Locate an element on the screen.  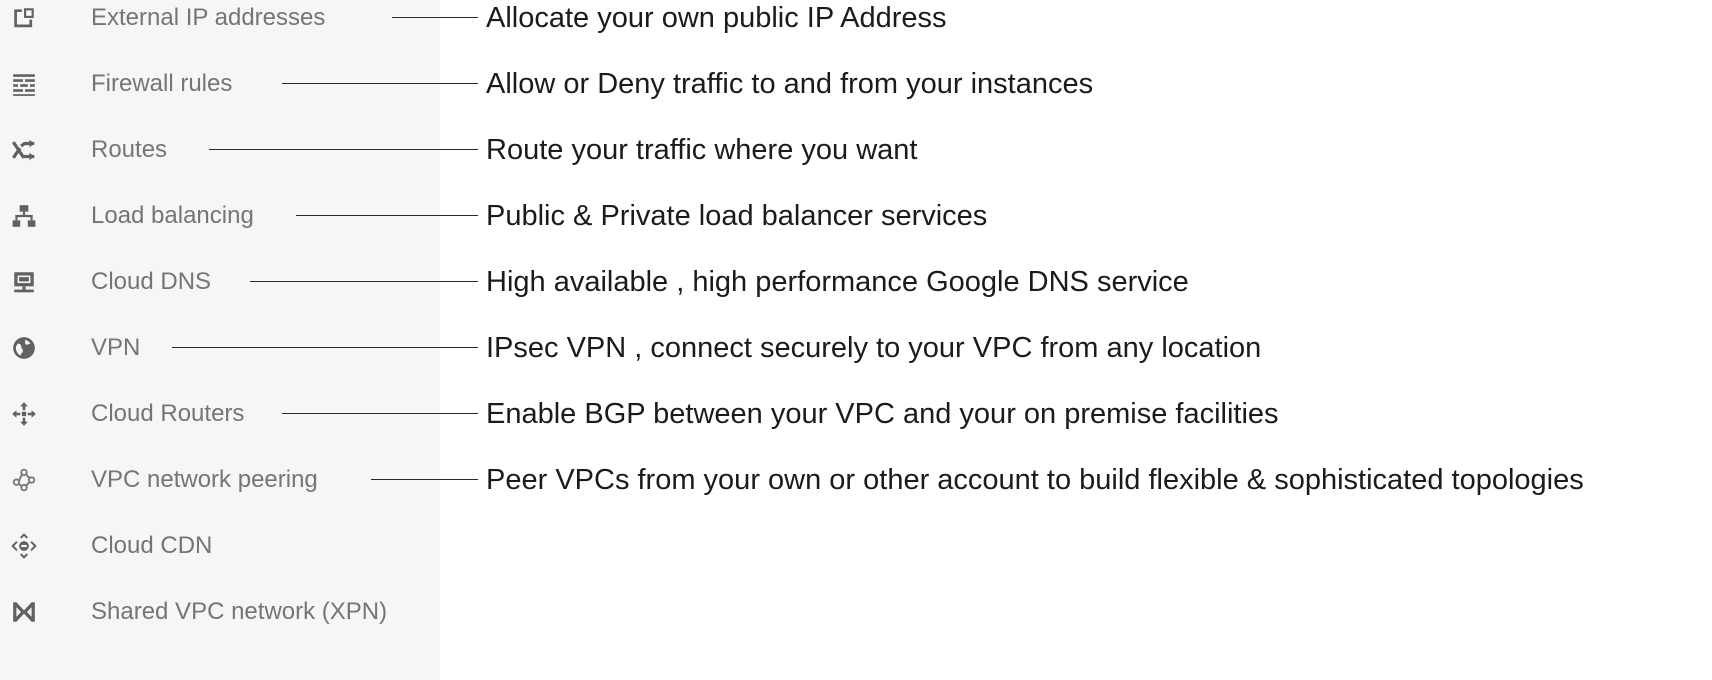
sidebar-item-label: Cloud Routers is located at coordinates (168, 413).